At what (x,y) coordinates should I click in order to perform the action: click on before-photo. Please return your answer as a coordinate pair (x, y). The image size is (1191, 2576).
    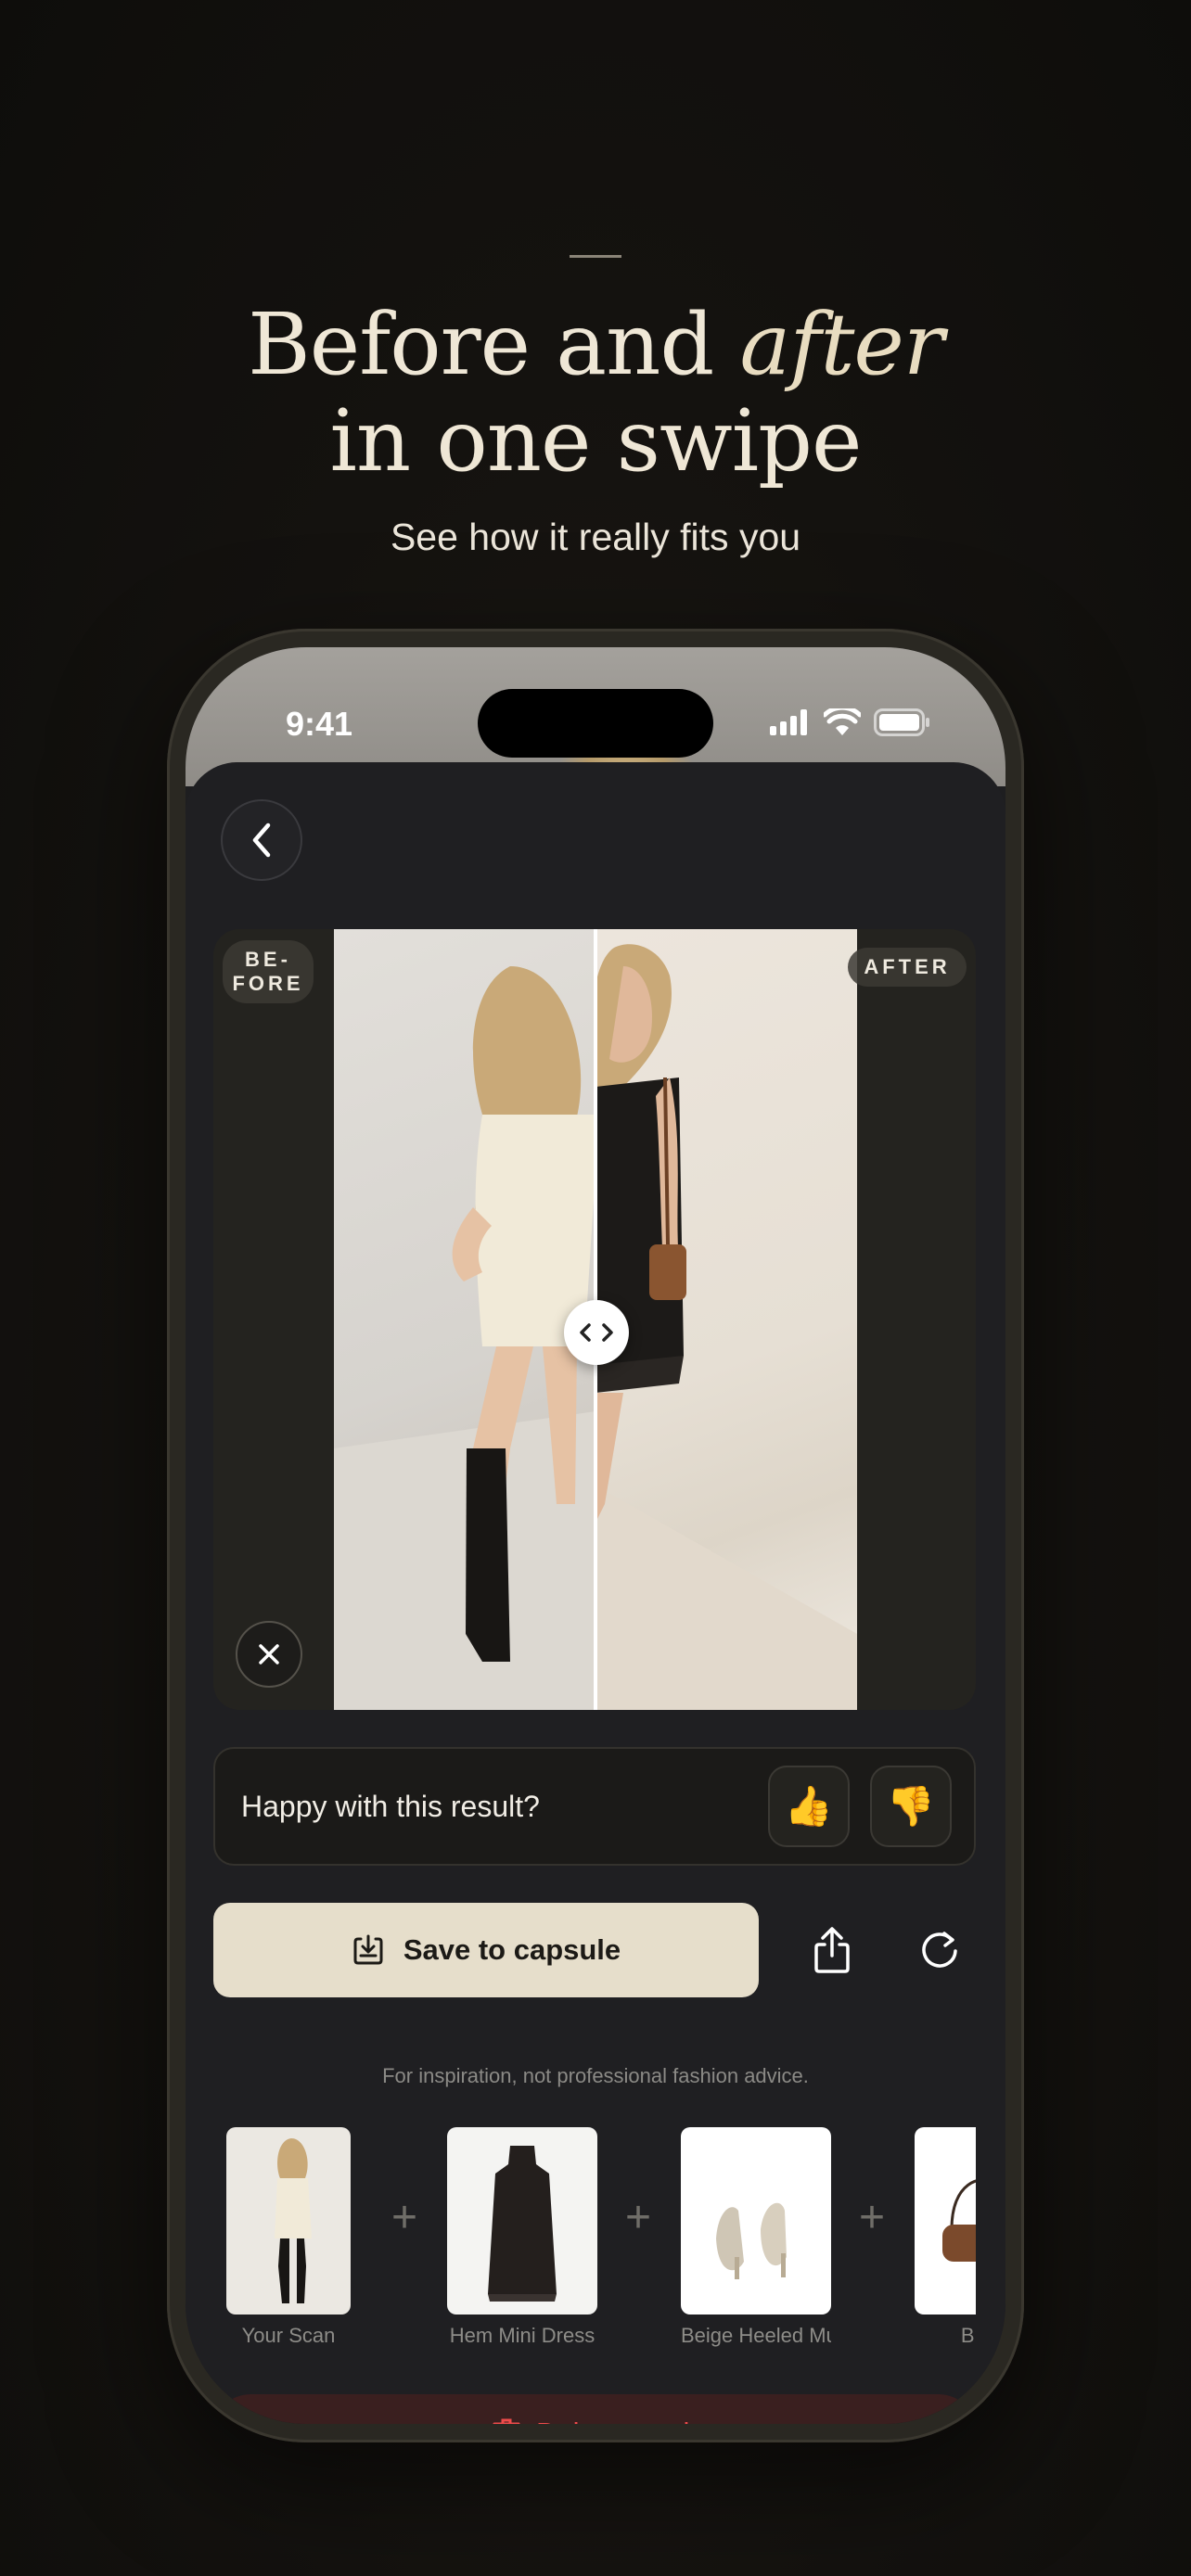
    Looking at the image, I should click on (465, 1319).